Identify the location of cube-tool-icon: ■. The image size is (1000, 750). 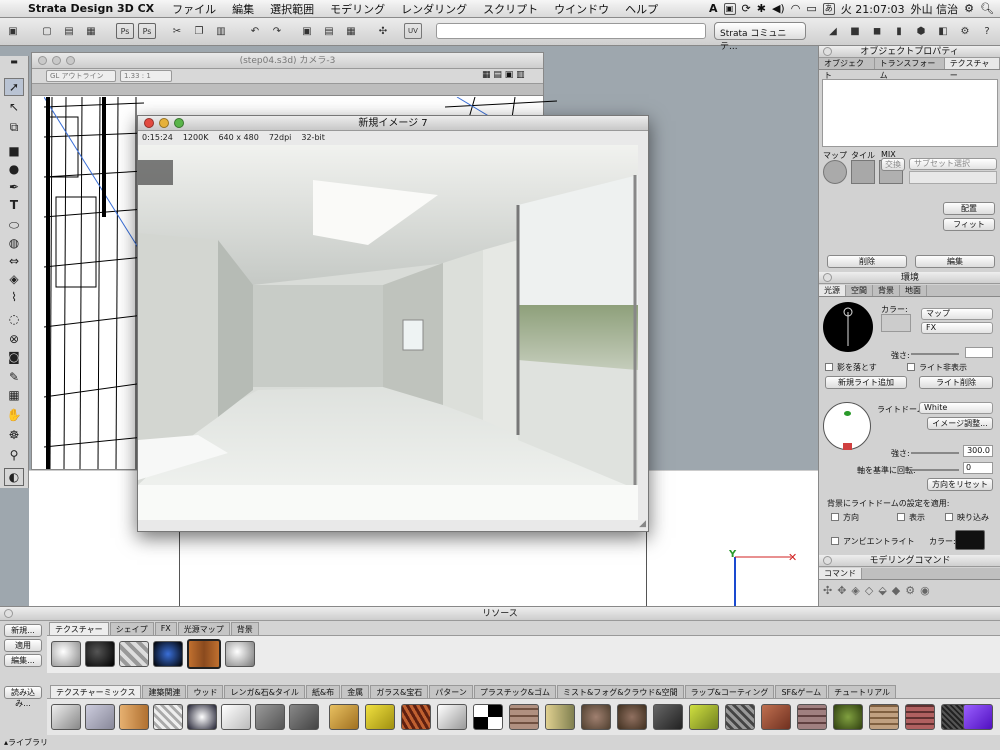
(14, 151).